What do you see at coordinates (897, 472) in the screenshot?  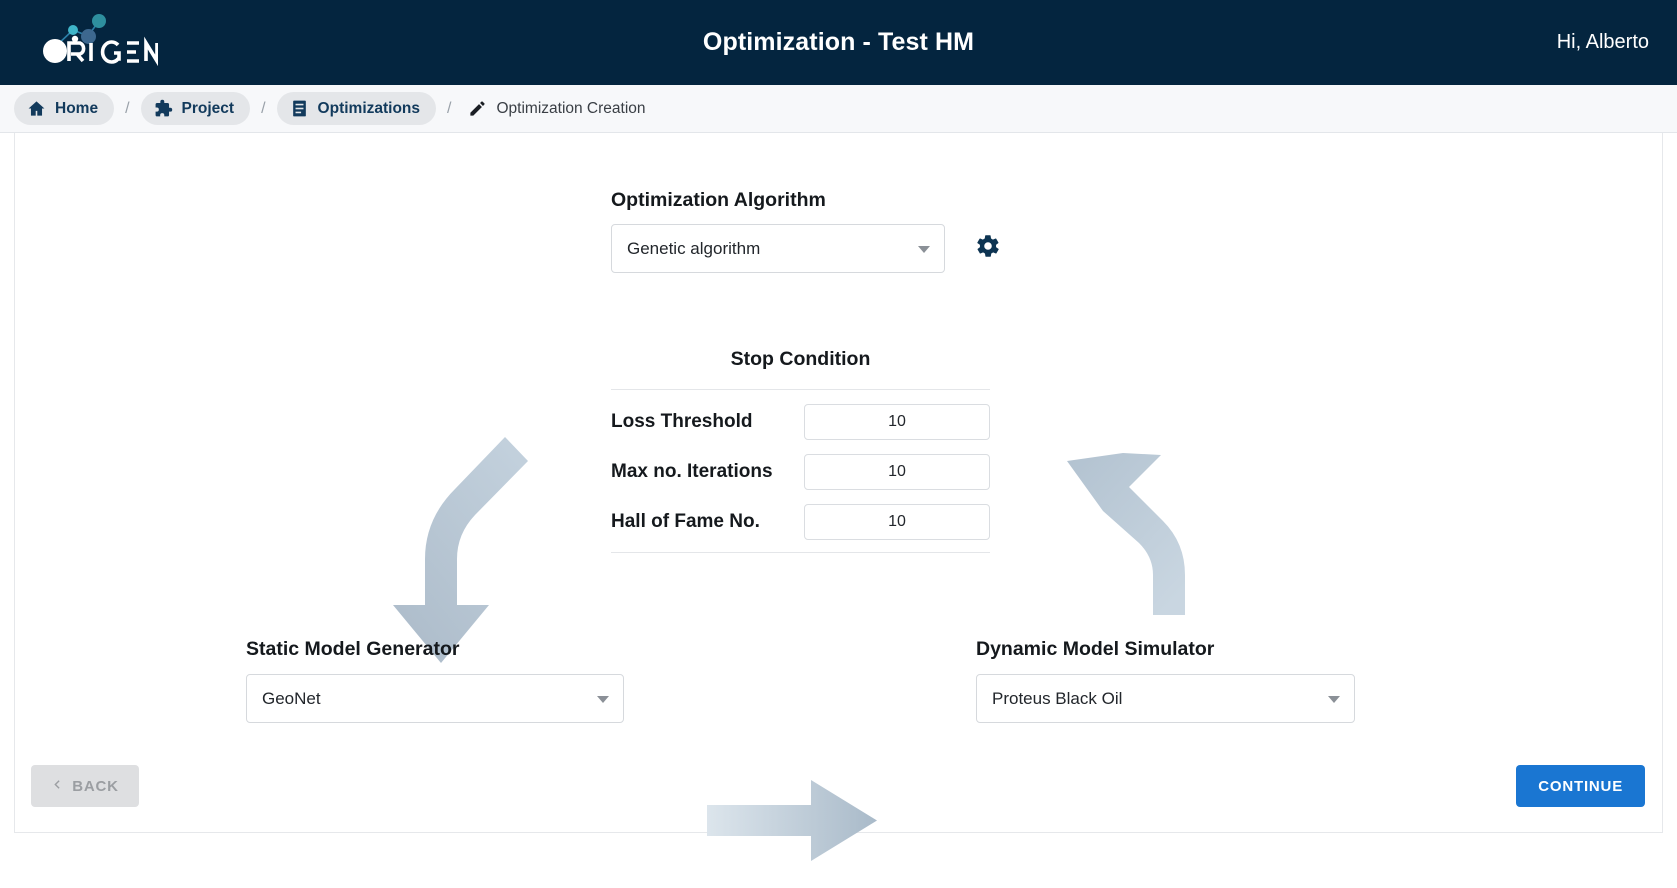 I see `max-iterations-input` at bounding box center [897, 472].